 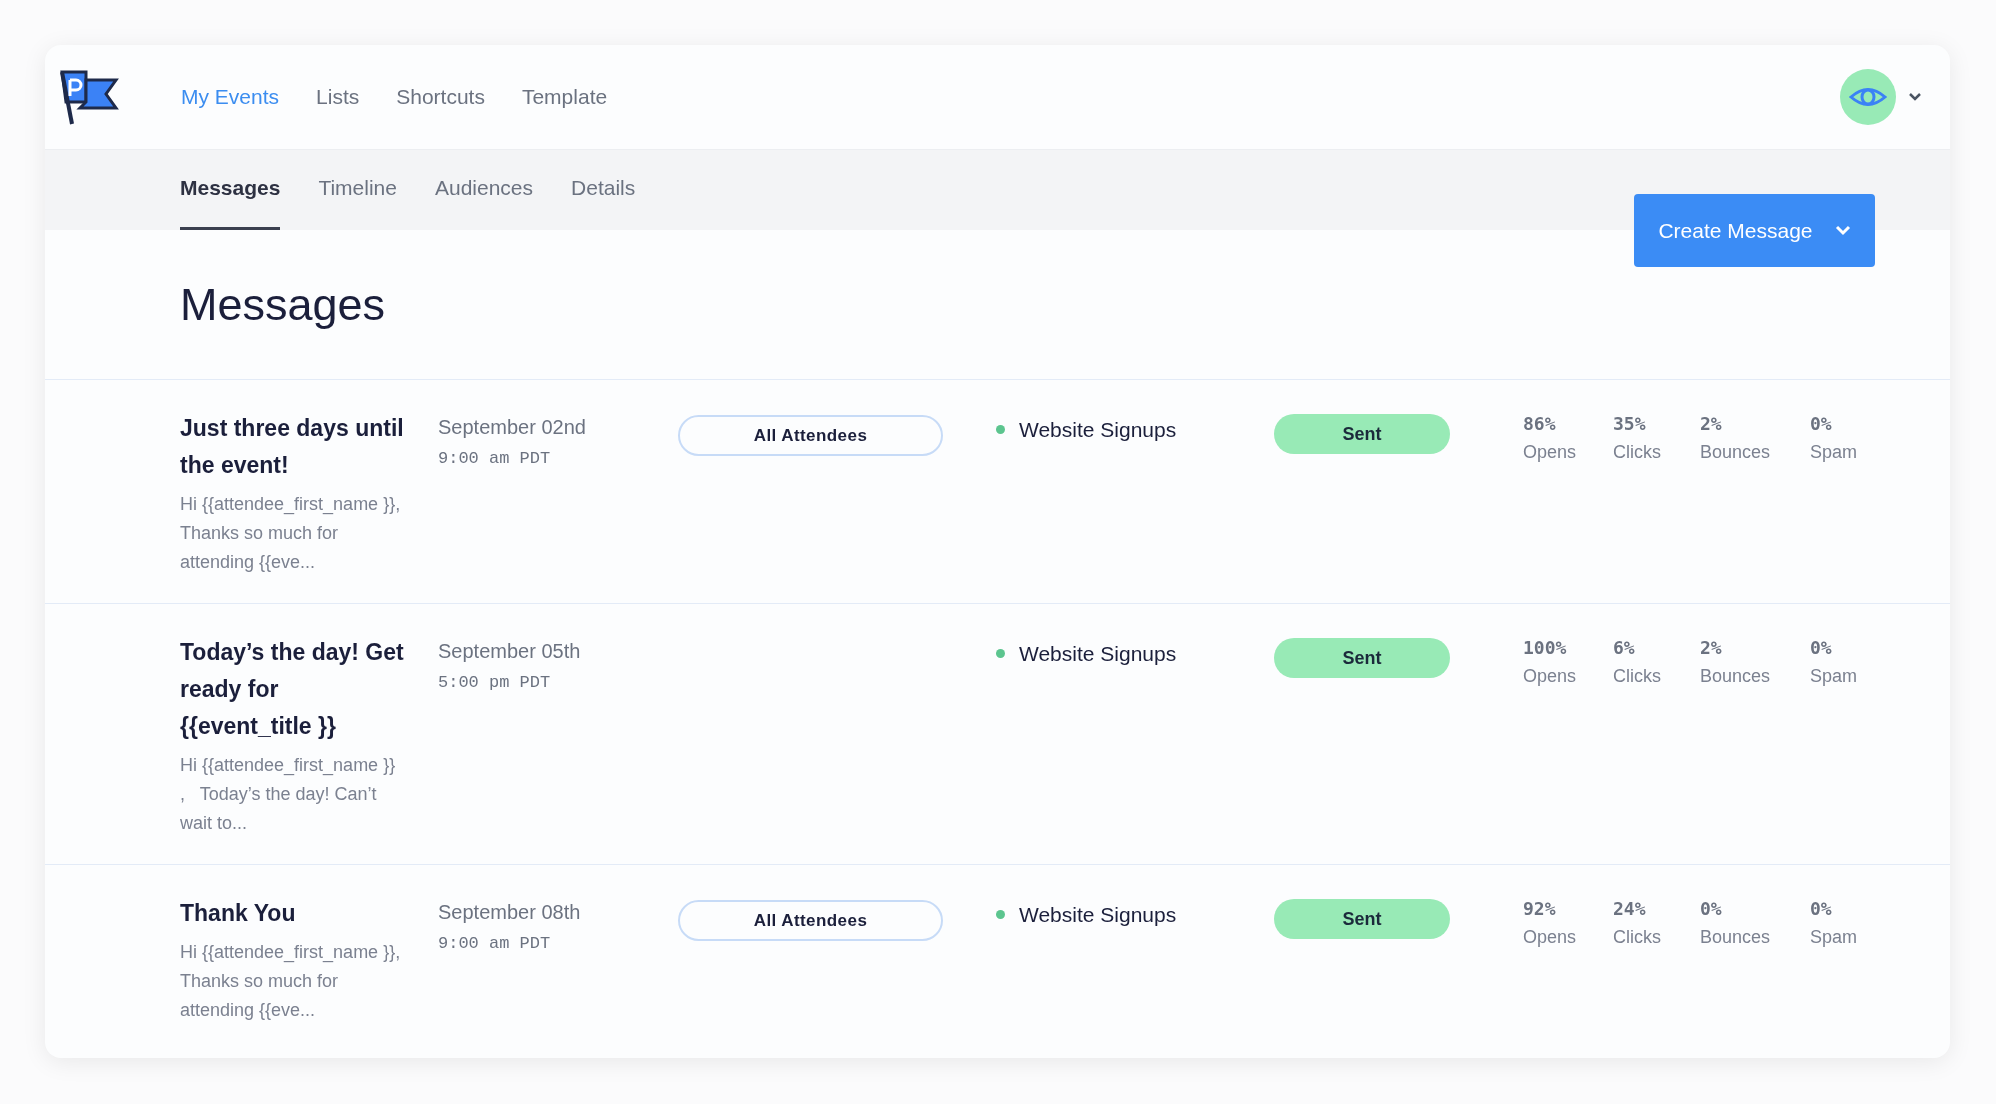 I want to click on create-message-button: Create Message, so click(x=1754, y=230).